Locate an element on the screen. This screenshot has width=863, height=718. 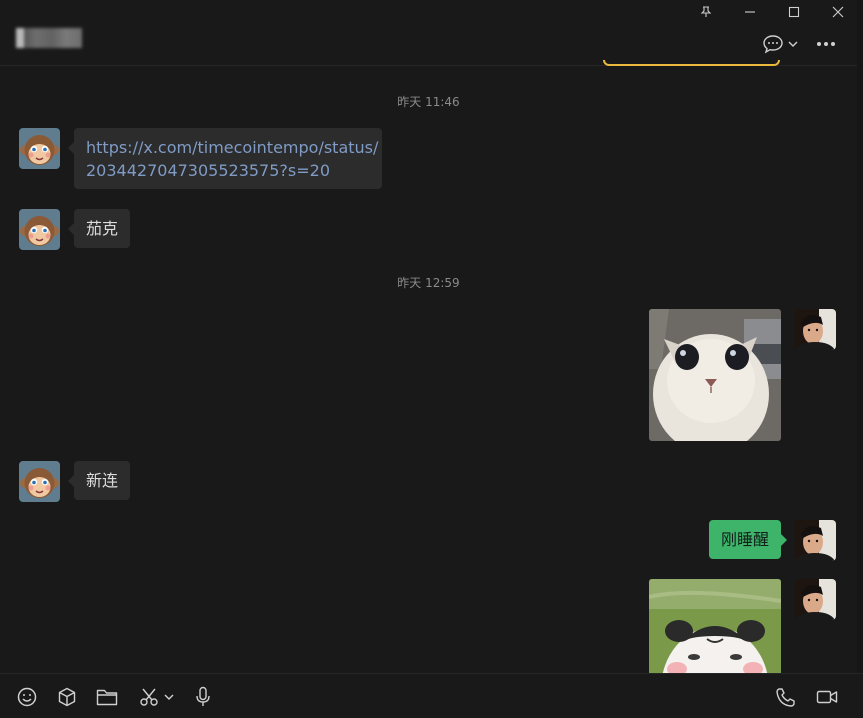
image-message-panda is located at coordinates (715, 626).